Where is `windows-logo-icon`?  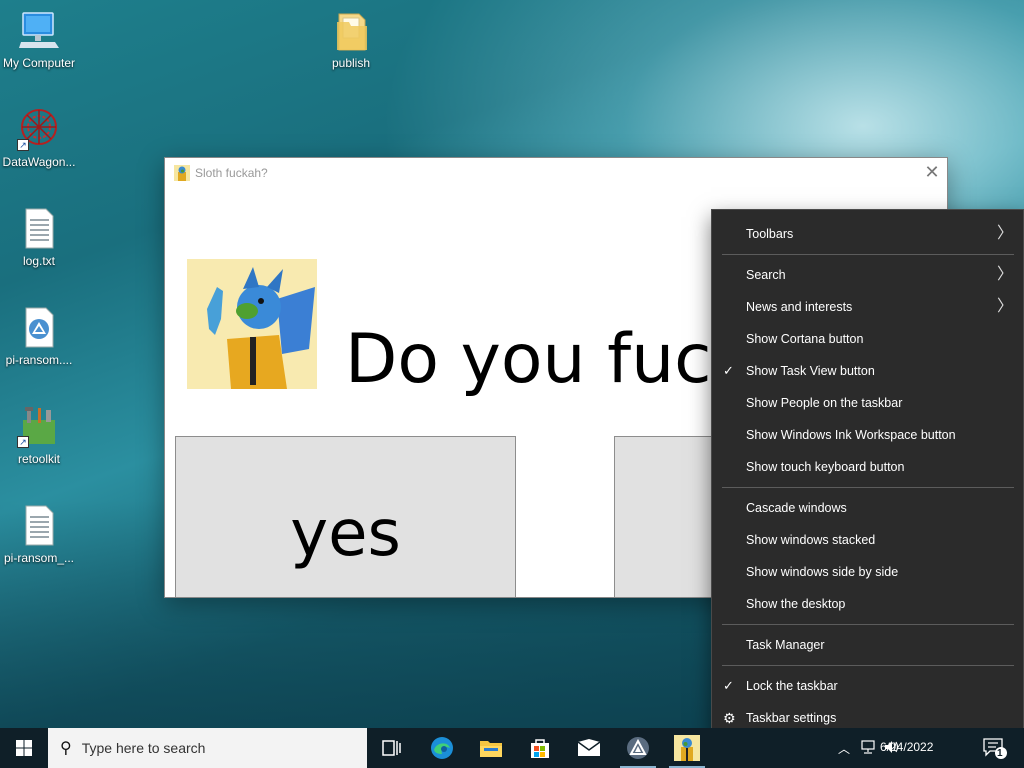 windows-logo-icon is located at coordinates (24, 748).